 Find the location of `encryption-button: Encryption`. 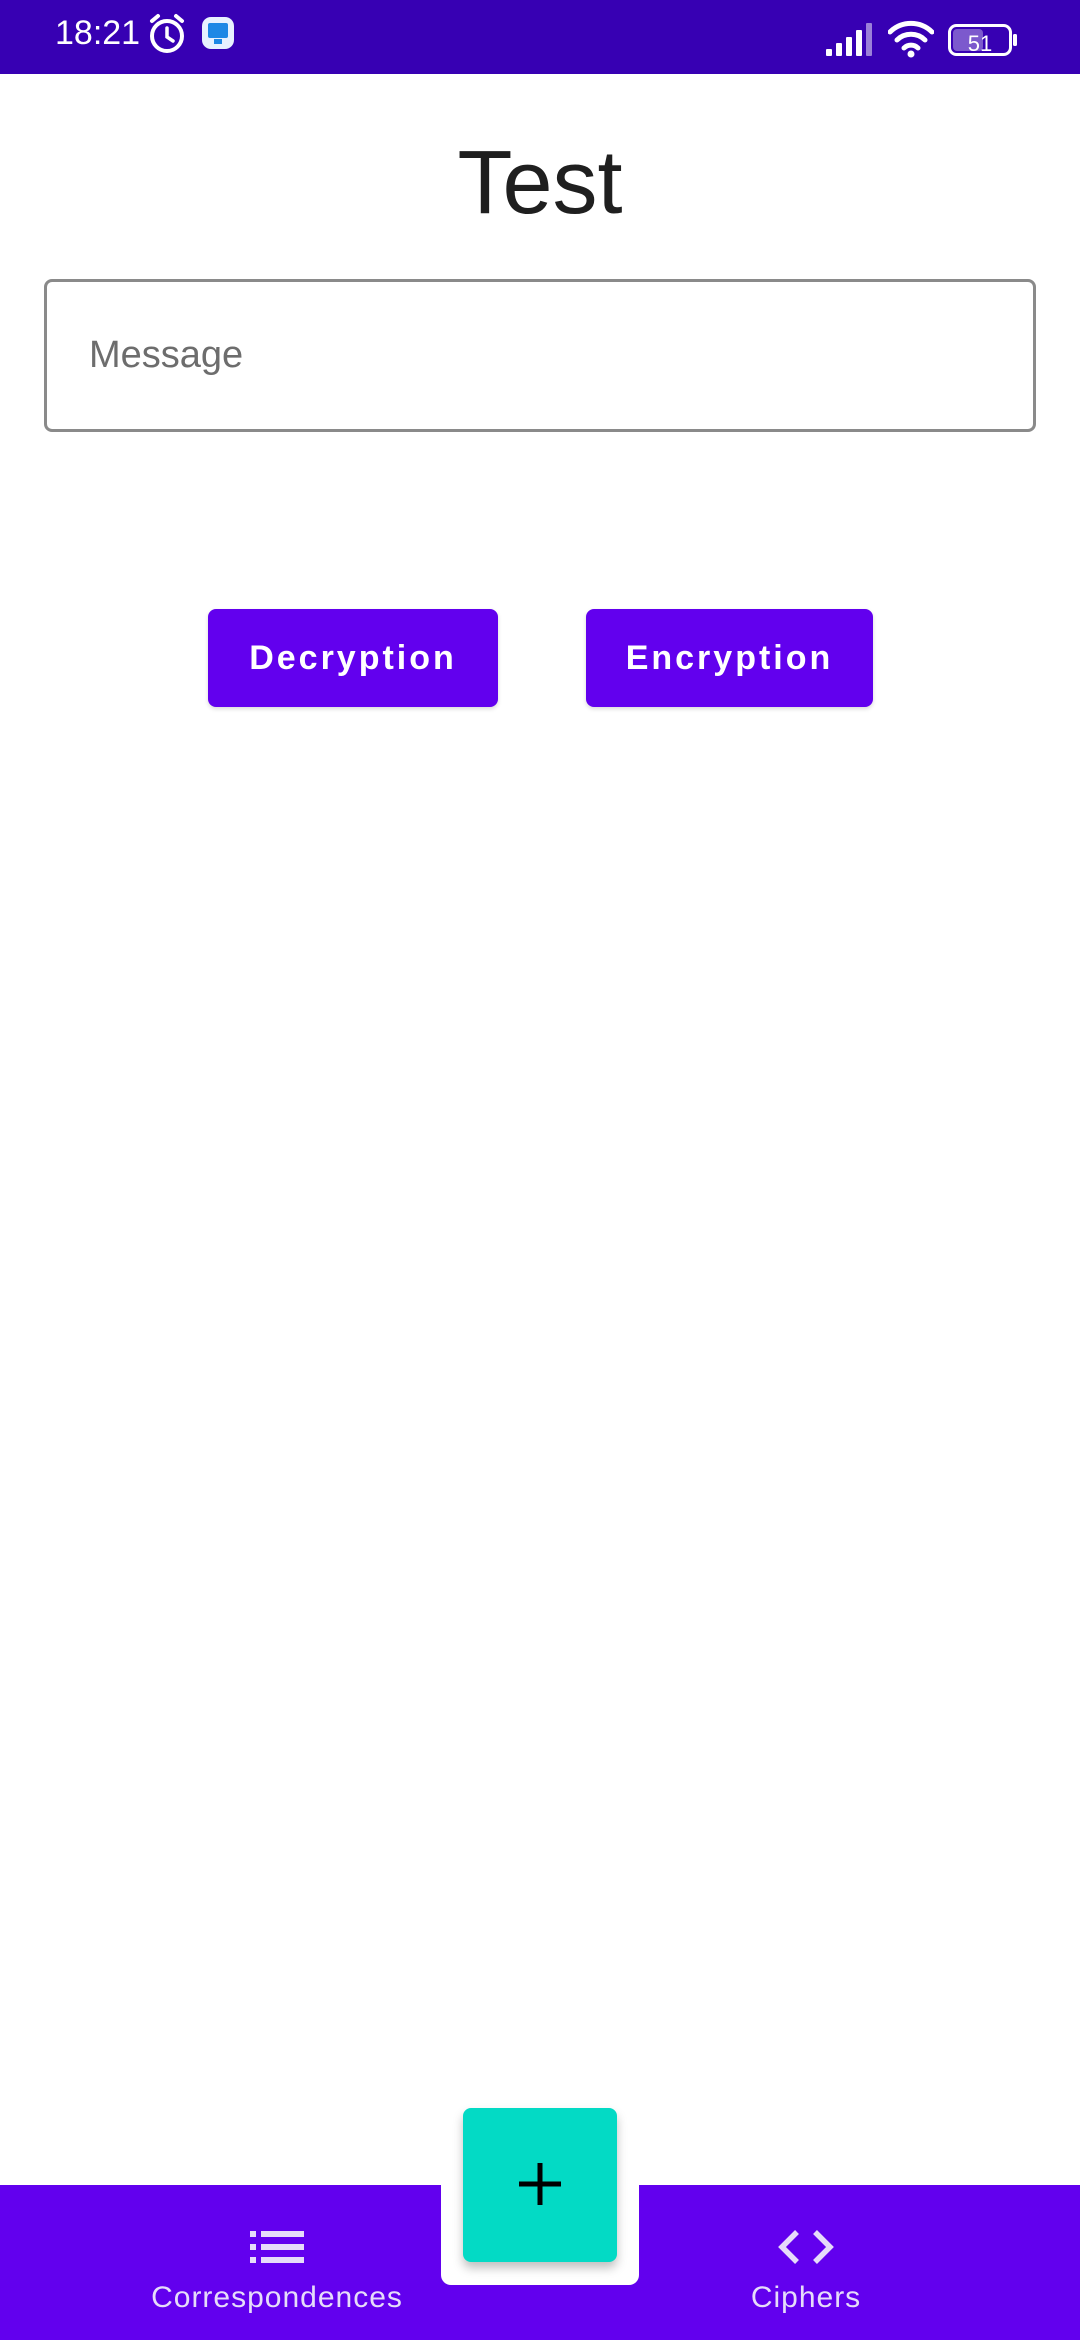

encryption-button: Encryption is located at coordinates (729, 658).